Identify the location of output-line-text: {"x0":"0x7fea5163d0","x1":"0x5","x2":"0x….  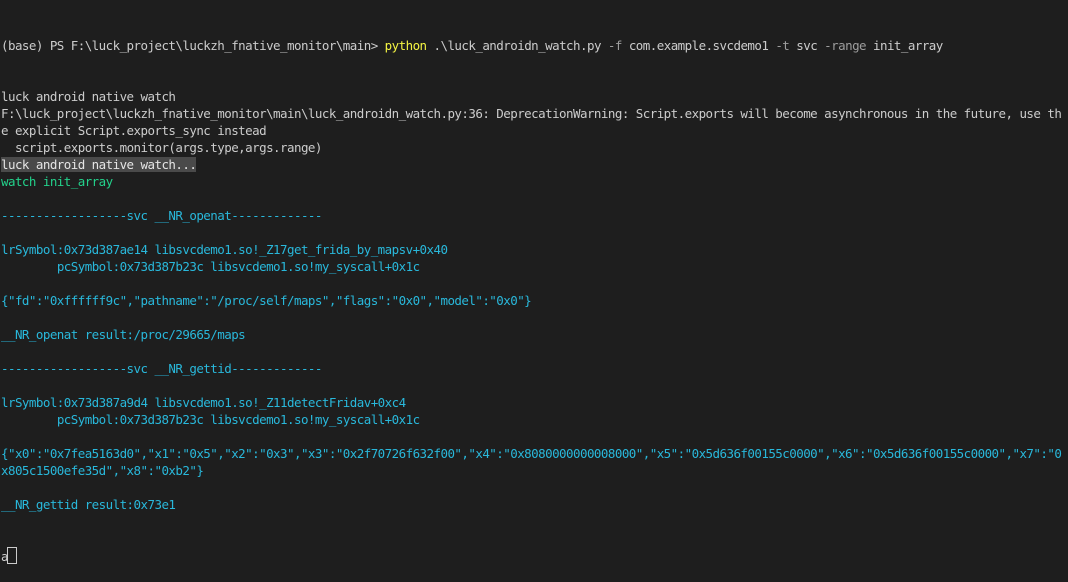
(531, 462).